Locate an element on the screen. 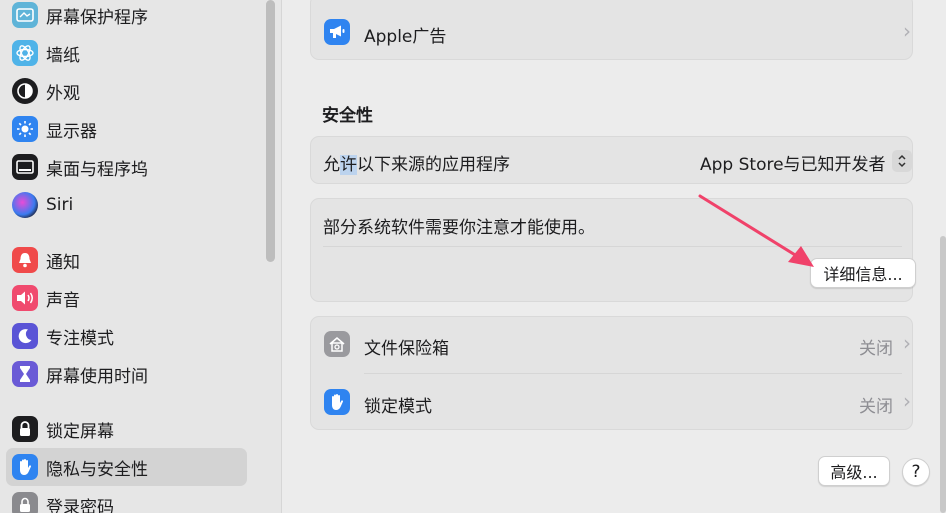 The width and height of the screenshot is (946, 513). sidebar-item-label: 屏幕保护程序 is located at coordinates (97, 17).